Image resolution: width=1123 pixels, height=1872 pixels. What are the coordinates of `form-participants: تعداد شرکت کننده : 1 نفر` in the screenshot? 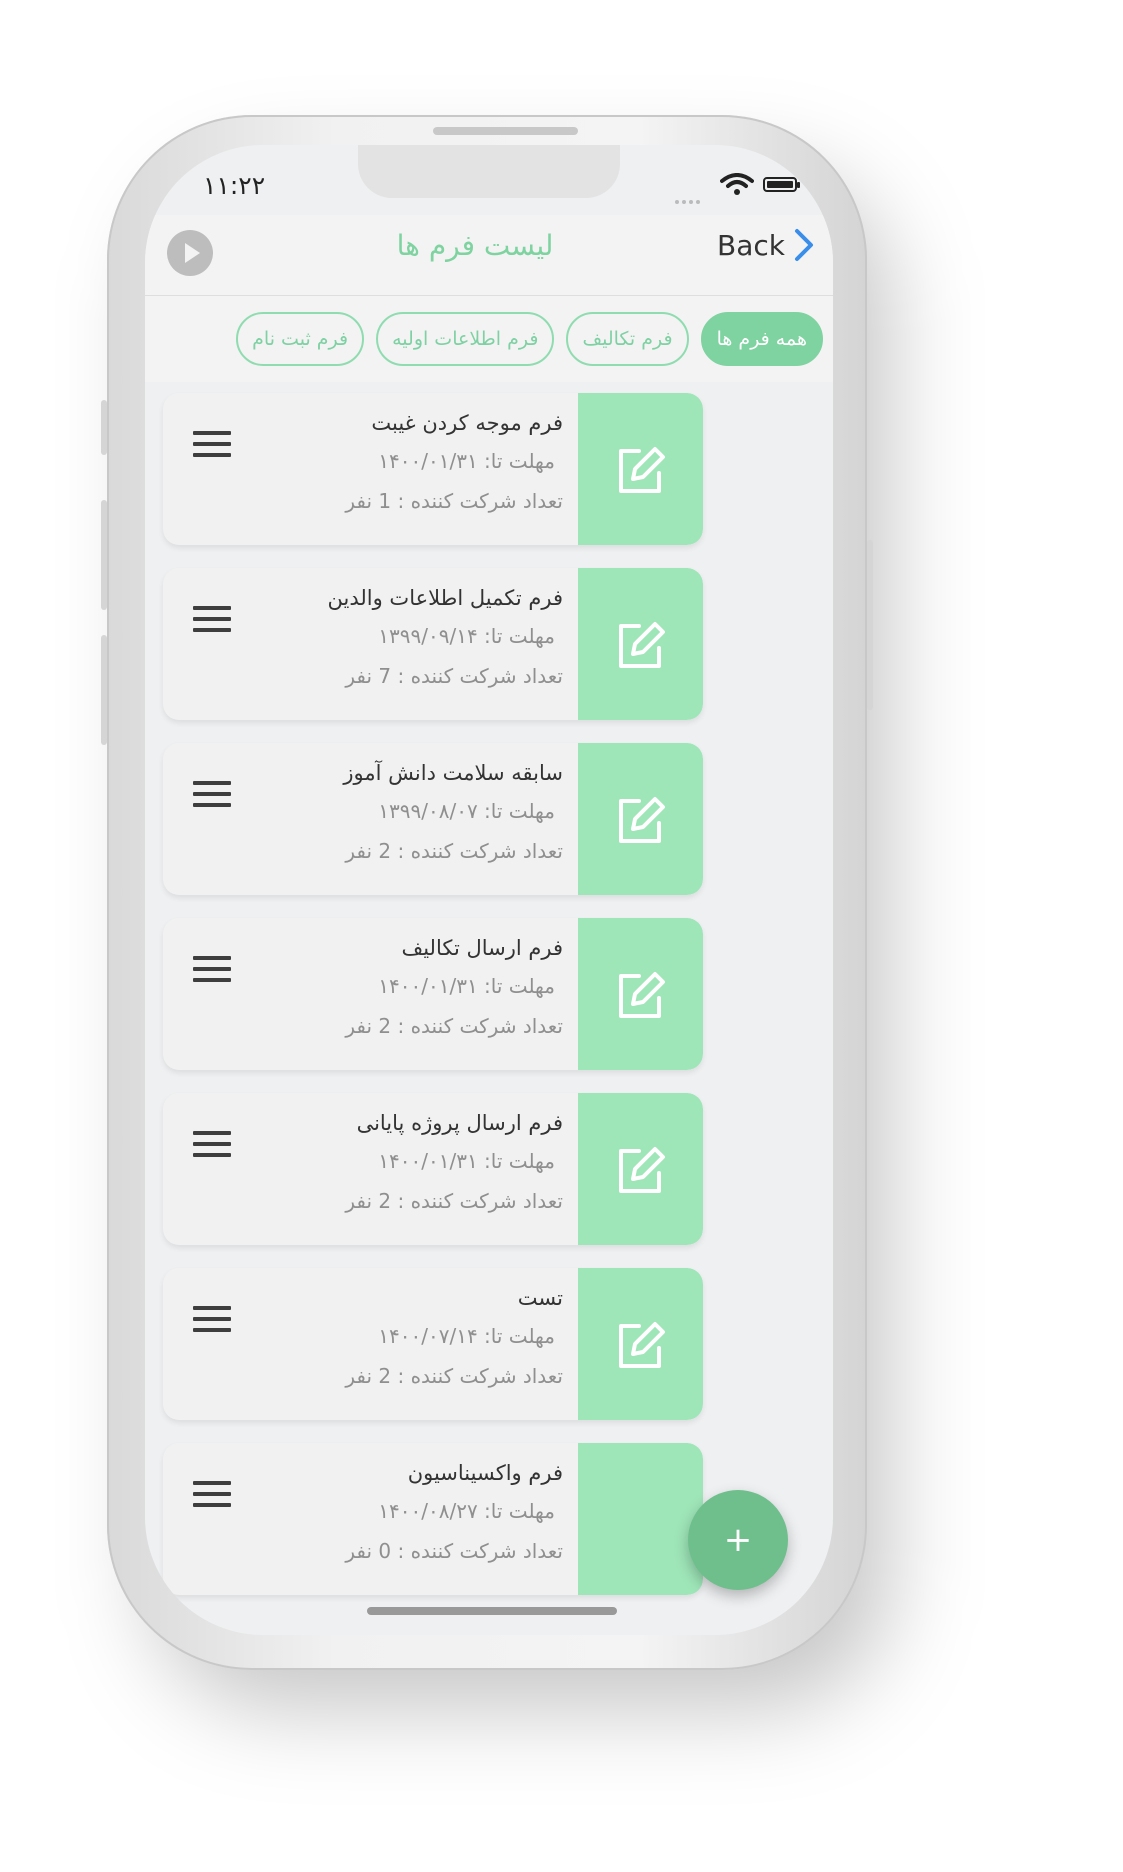 It's located at (454, 501).